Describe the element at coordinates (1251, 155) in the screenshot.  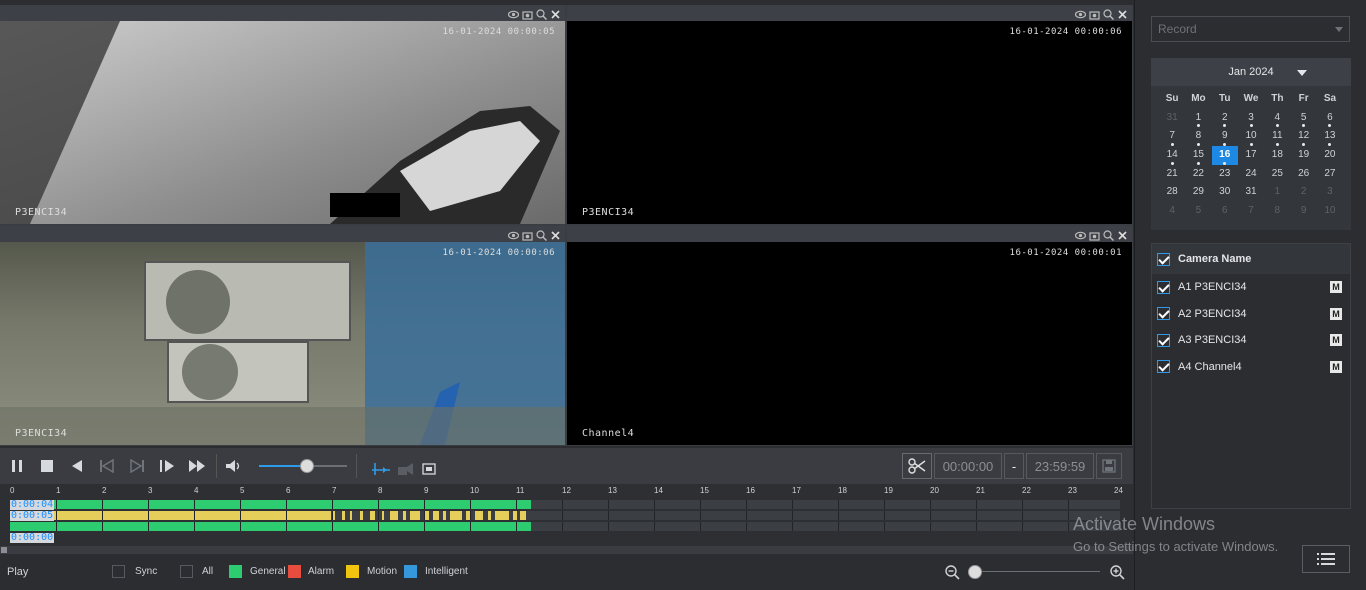
I see `calendar-day: 17` at that location.